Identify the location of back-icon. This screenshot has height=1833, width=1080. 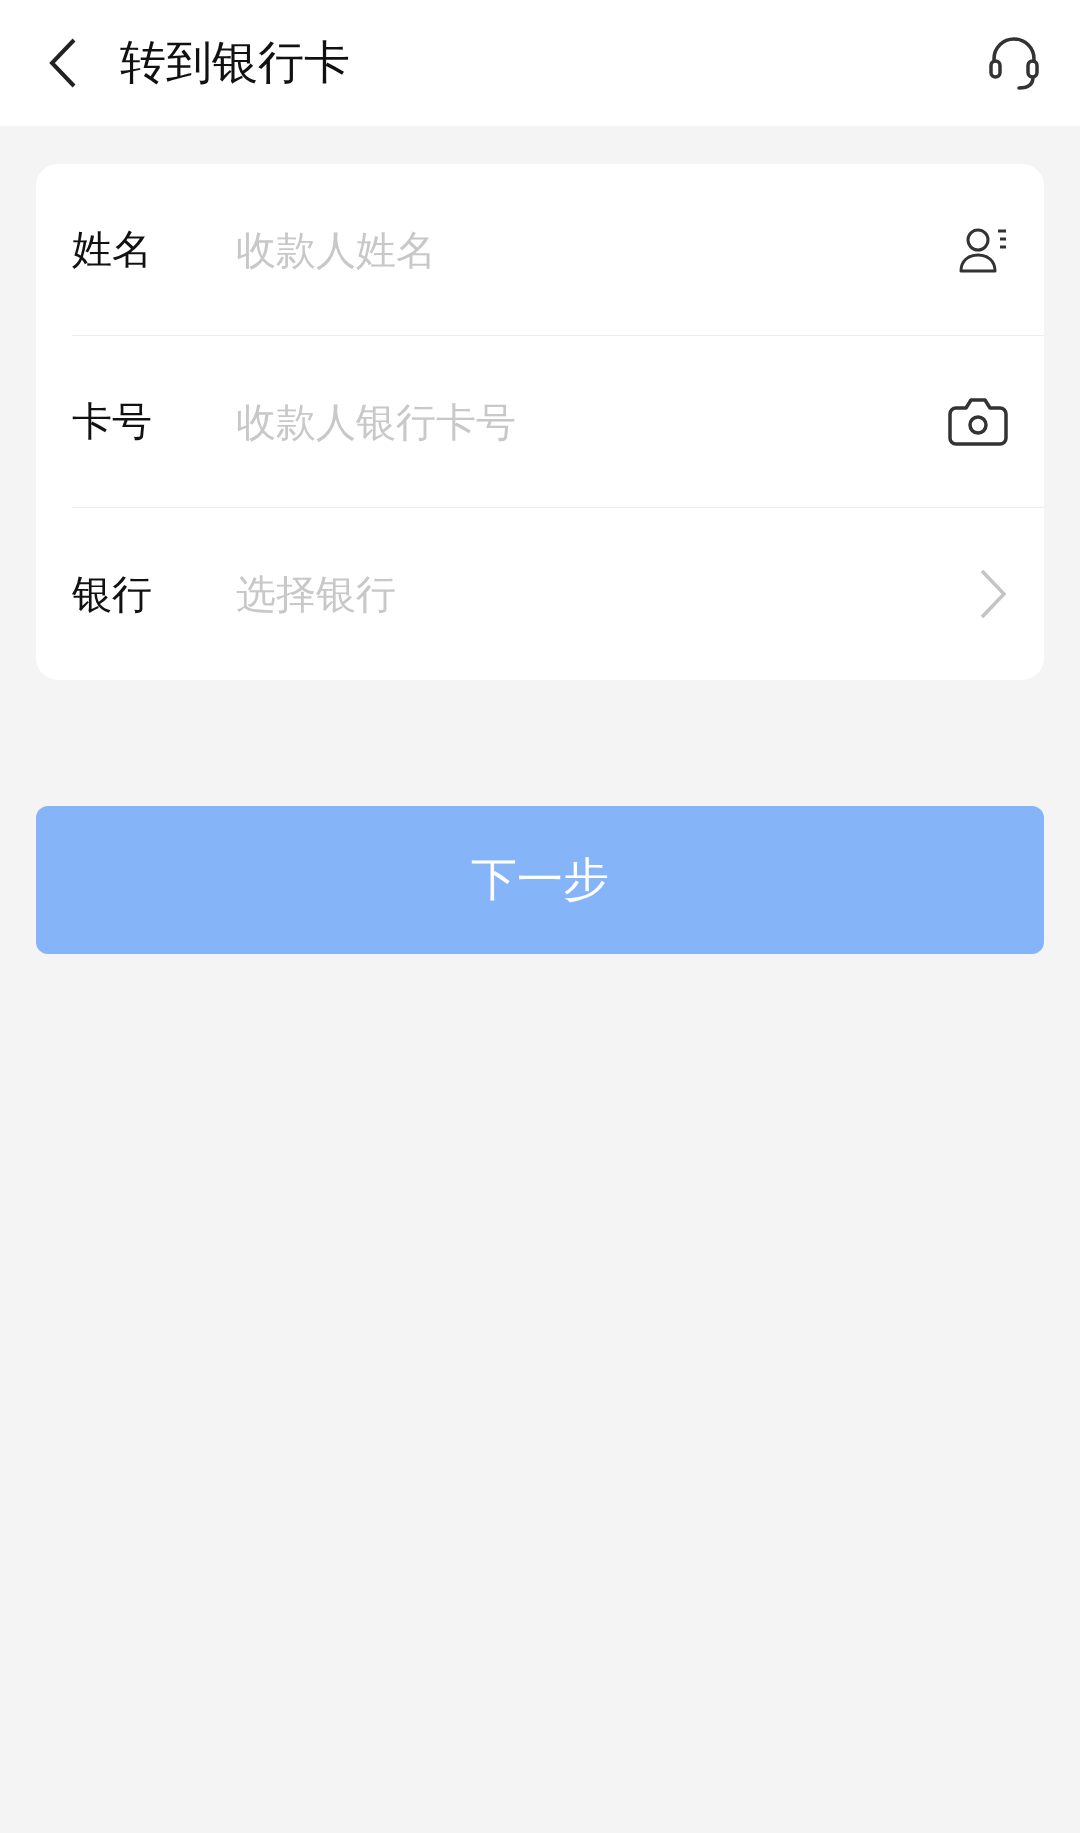
(63, 63).